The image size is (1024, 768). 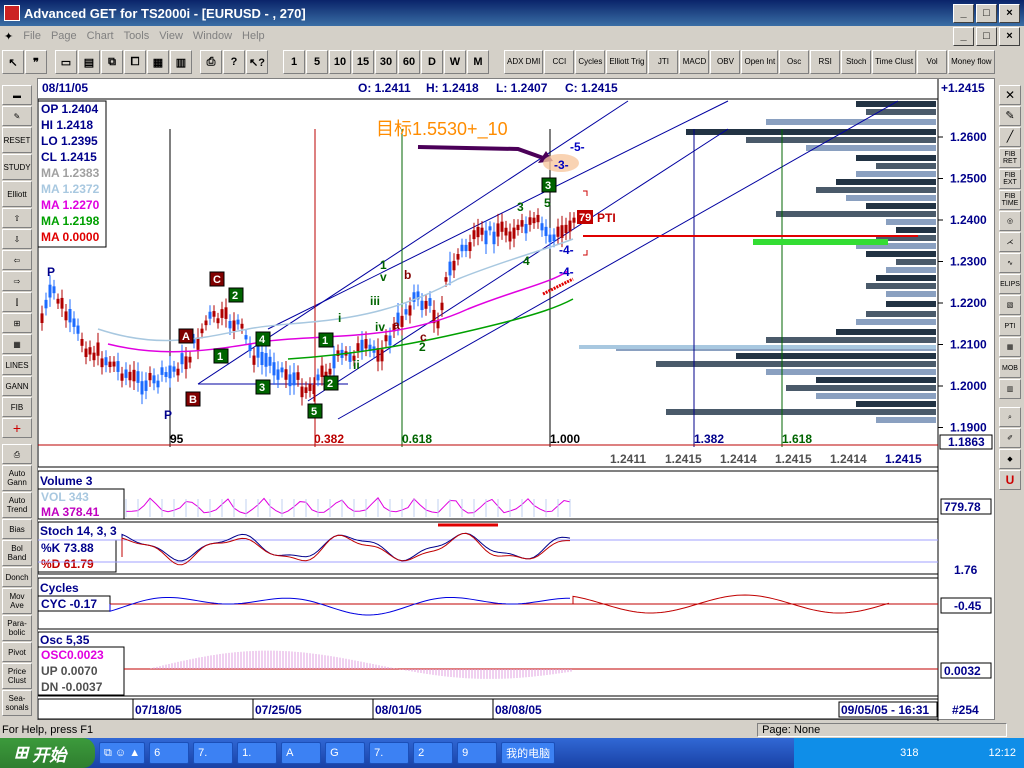 What do you see at coordinates (1010, 389) in the screenshot?
I see `ruler-icon: ▥` at bounding box center [1010, 389].